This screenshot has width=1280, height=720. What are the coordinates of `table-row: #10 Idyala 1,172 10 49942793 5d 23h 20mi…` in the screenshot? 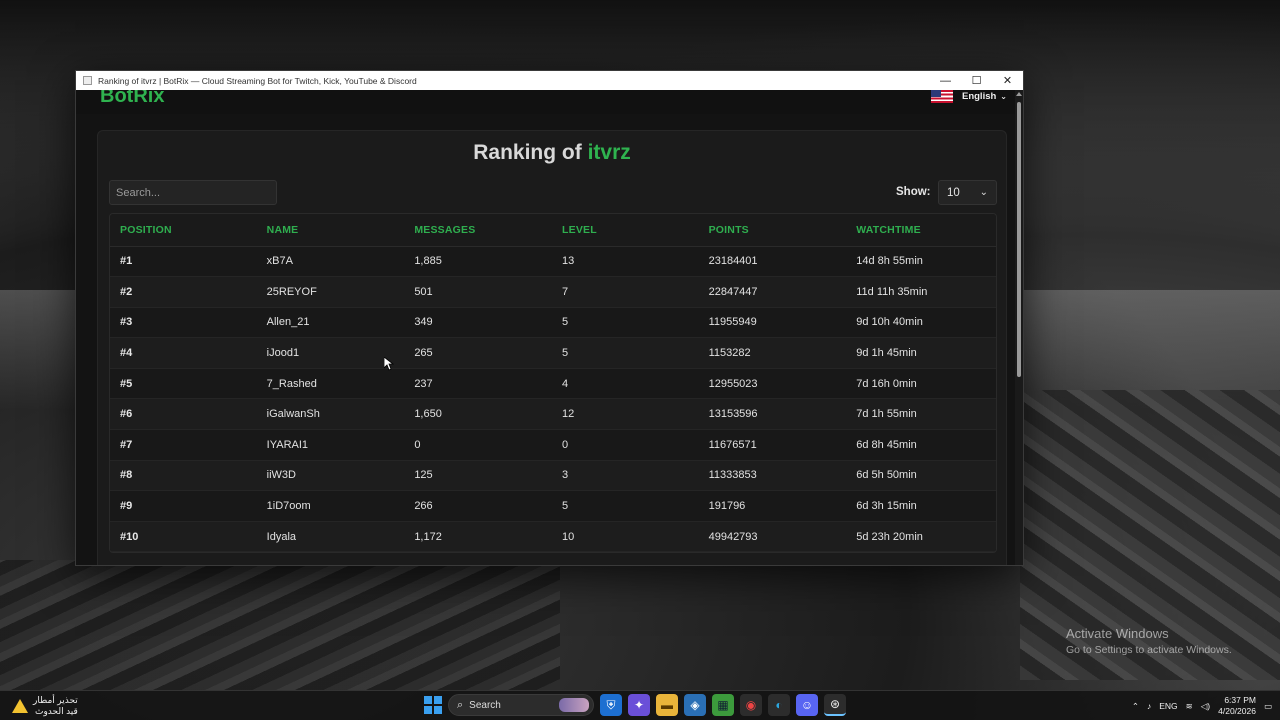 It's located at (553, 536).